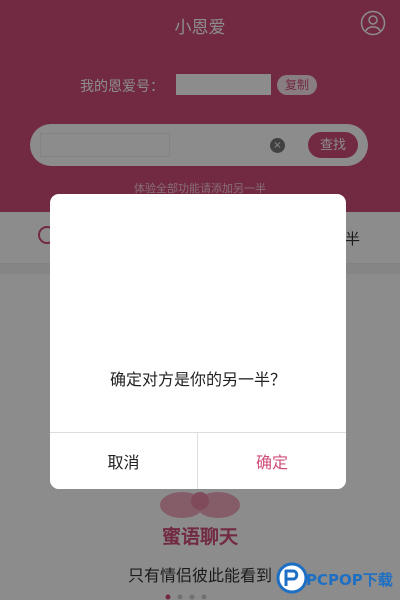  I want to click on confirm-button: 确定, so click(272, 461).